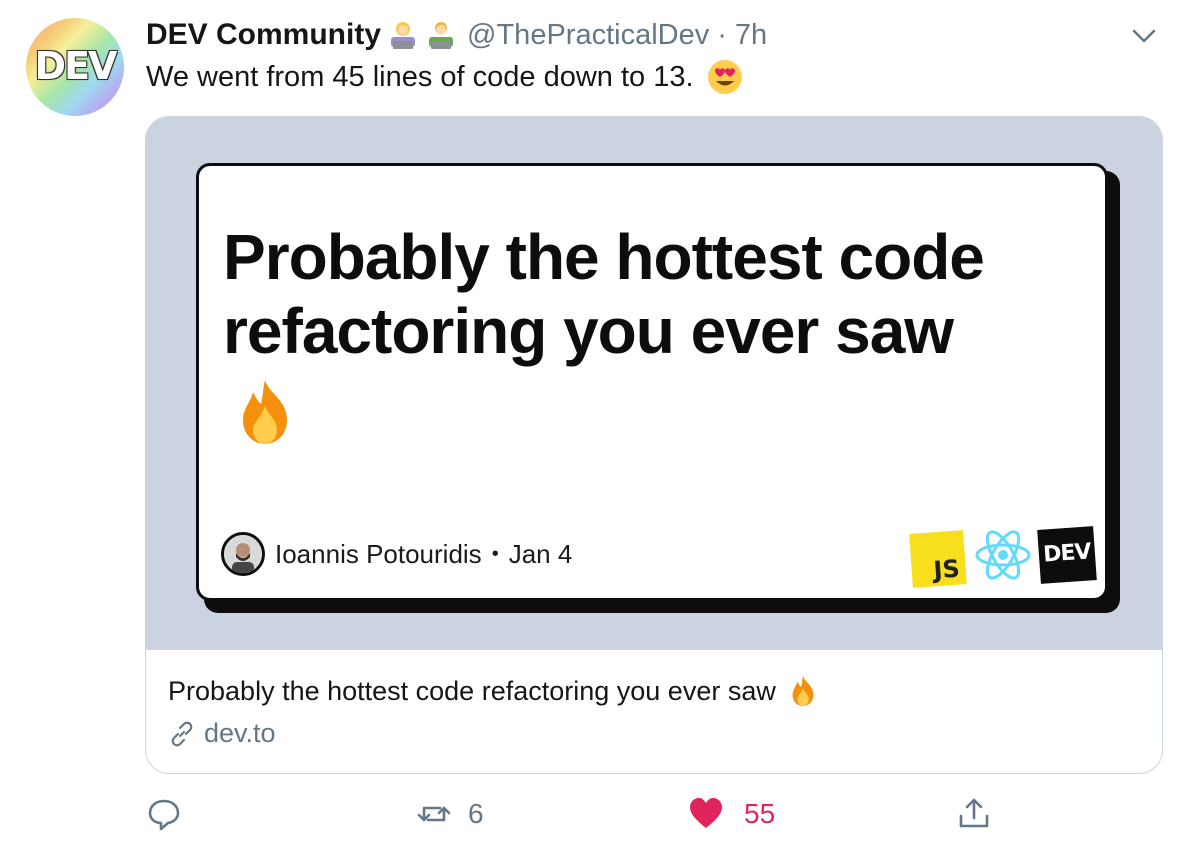 This screenshot has height=852, width=1192. I want to click on account-avatar: DEV, so click(75, 67).